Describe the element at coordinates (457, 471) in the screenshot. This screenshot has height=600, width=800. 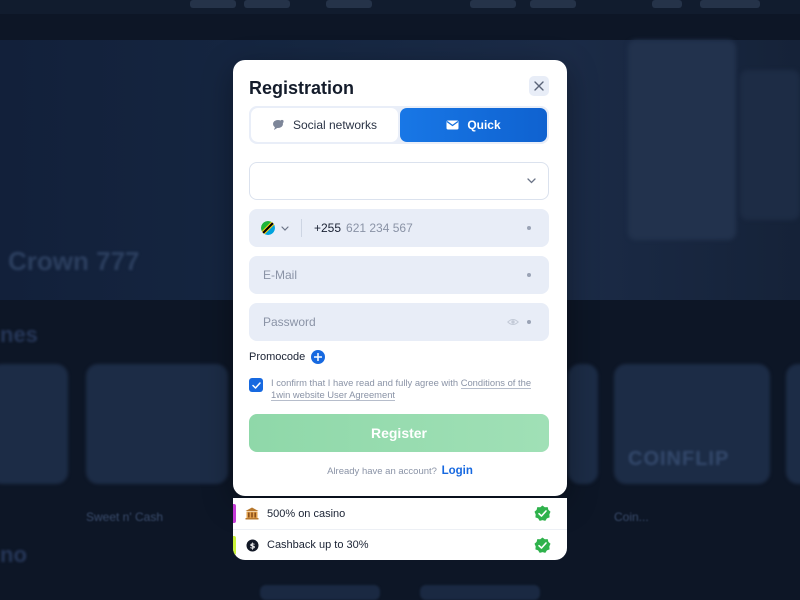
I see `login-link: Login` at that location.